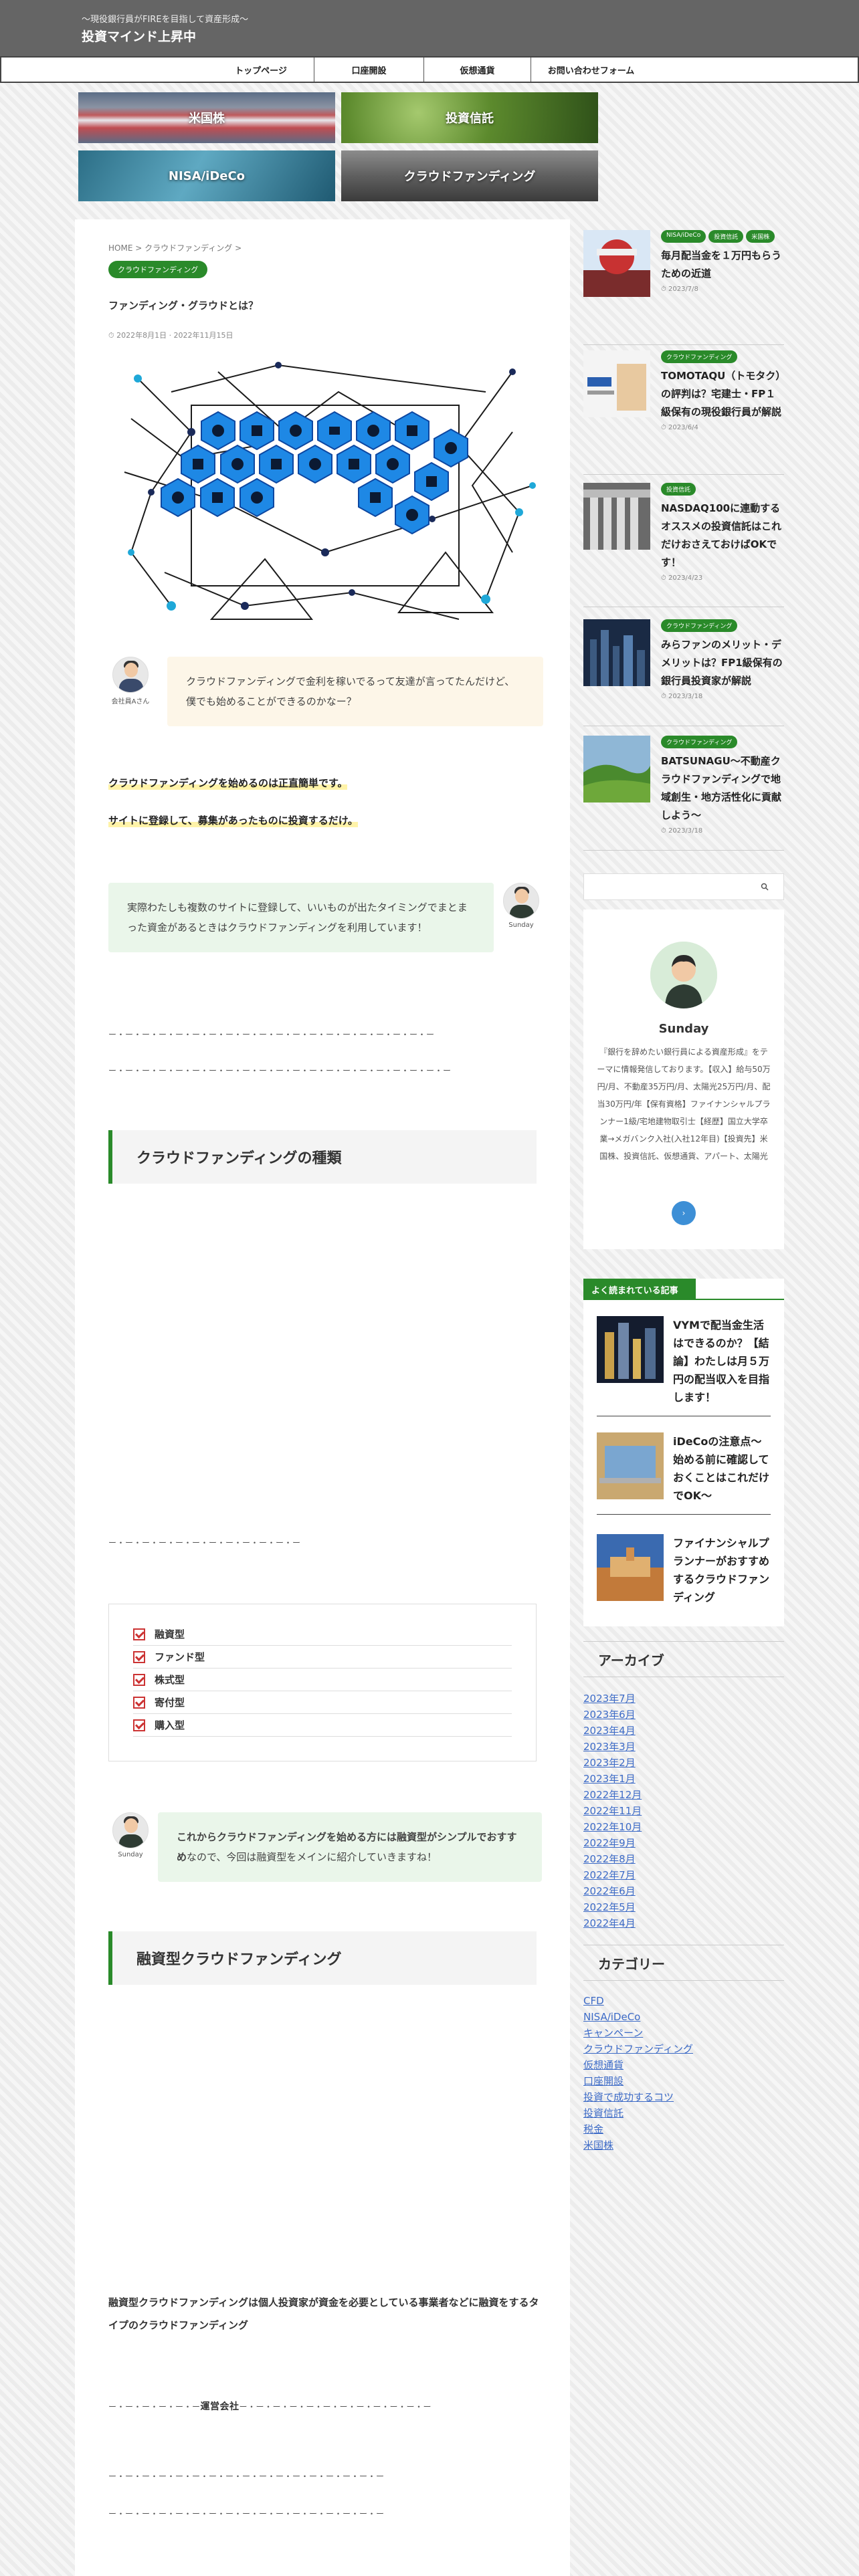 The width and height of the screenshot is (859, 2576). What do you see at coordinates (322, 1680) in the screenshot?
I see `list-item: 株式型` at bounding box center [322, 1680].